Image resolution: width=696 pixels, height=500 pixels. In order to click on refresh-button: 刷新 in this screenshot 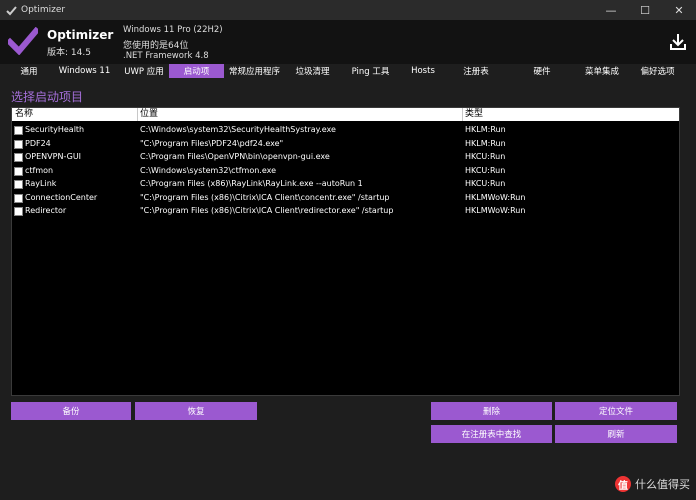, I will do `click(616, 434)`.